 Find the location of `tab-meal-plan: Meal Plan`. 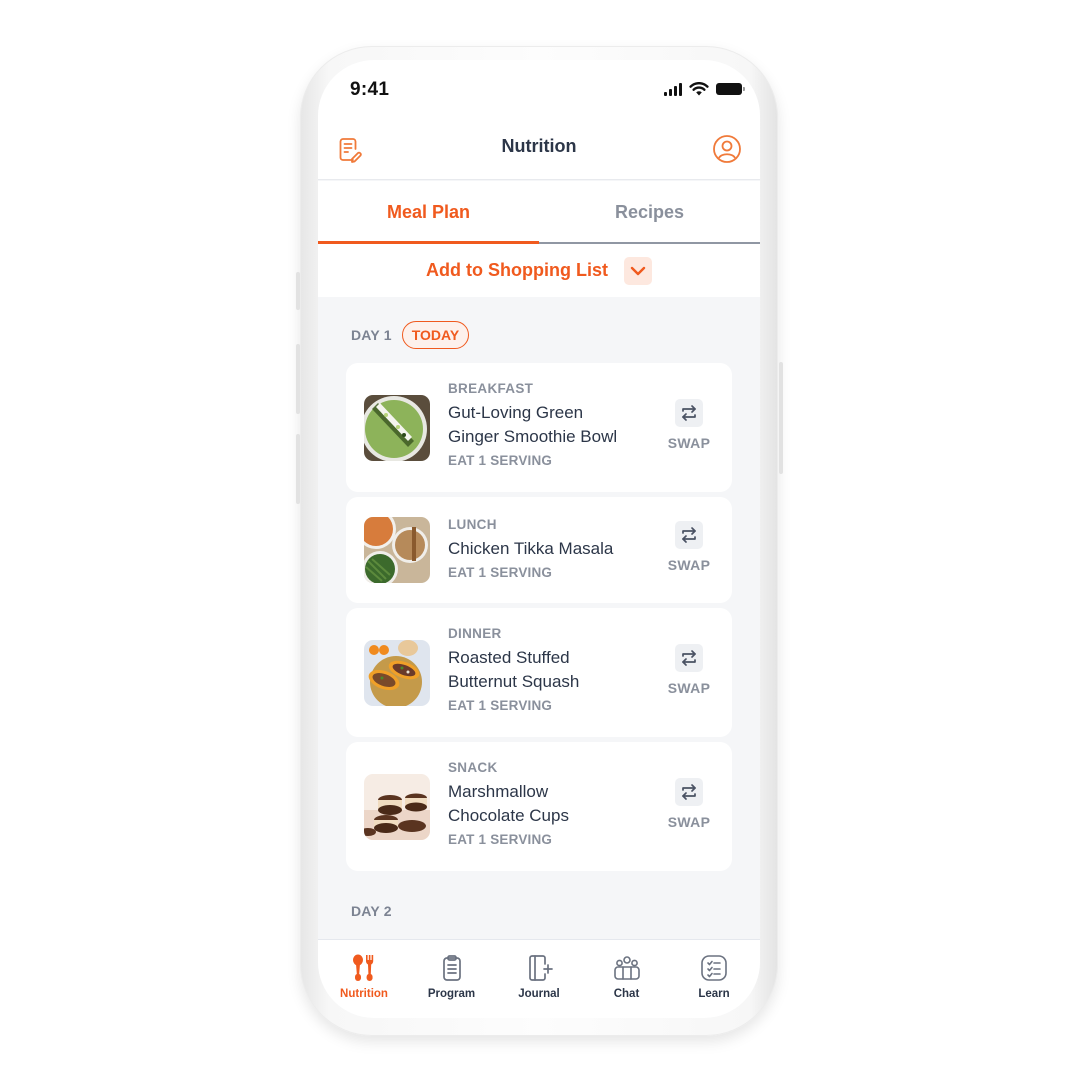

tab-meal-plan: Meal Plan is located at coordinates (428, 212).